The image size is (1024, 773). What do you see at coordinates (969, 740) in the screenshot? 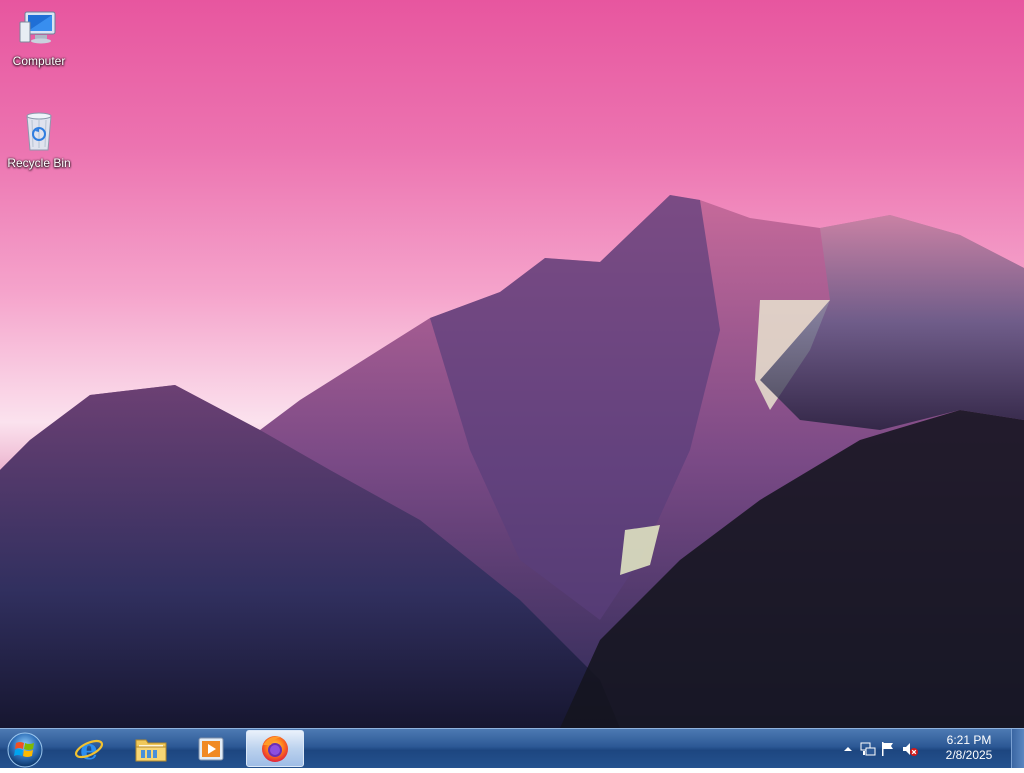
I see `clock-time: 6:21 PM` at bounding box center [969, 740].